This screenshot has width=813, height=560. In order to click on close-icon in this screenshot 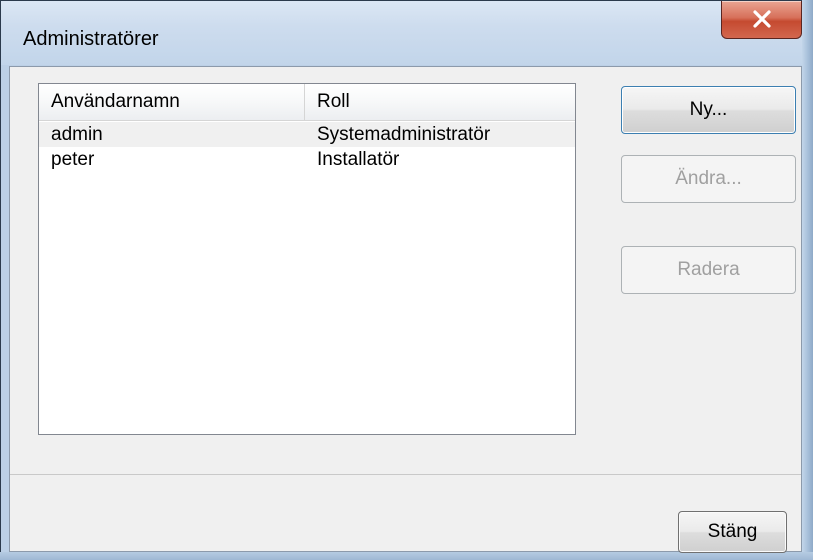, I will do `click(762, 19)`.